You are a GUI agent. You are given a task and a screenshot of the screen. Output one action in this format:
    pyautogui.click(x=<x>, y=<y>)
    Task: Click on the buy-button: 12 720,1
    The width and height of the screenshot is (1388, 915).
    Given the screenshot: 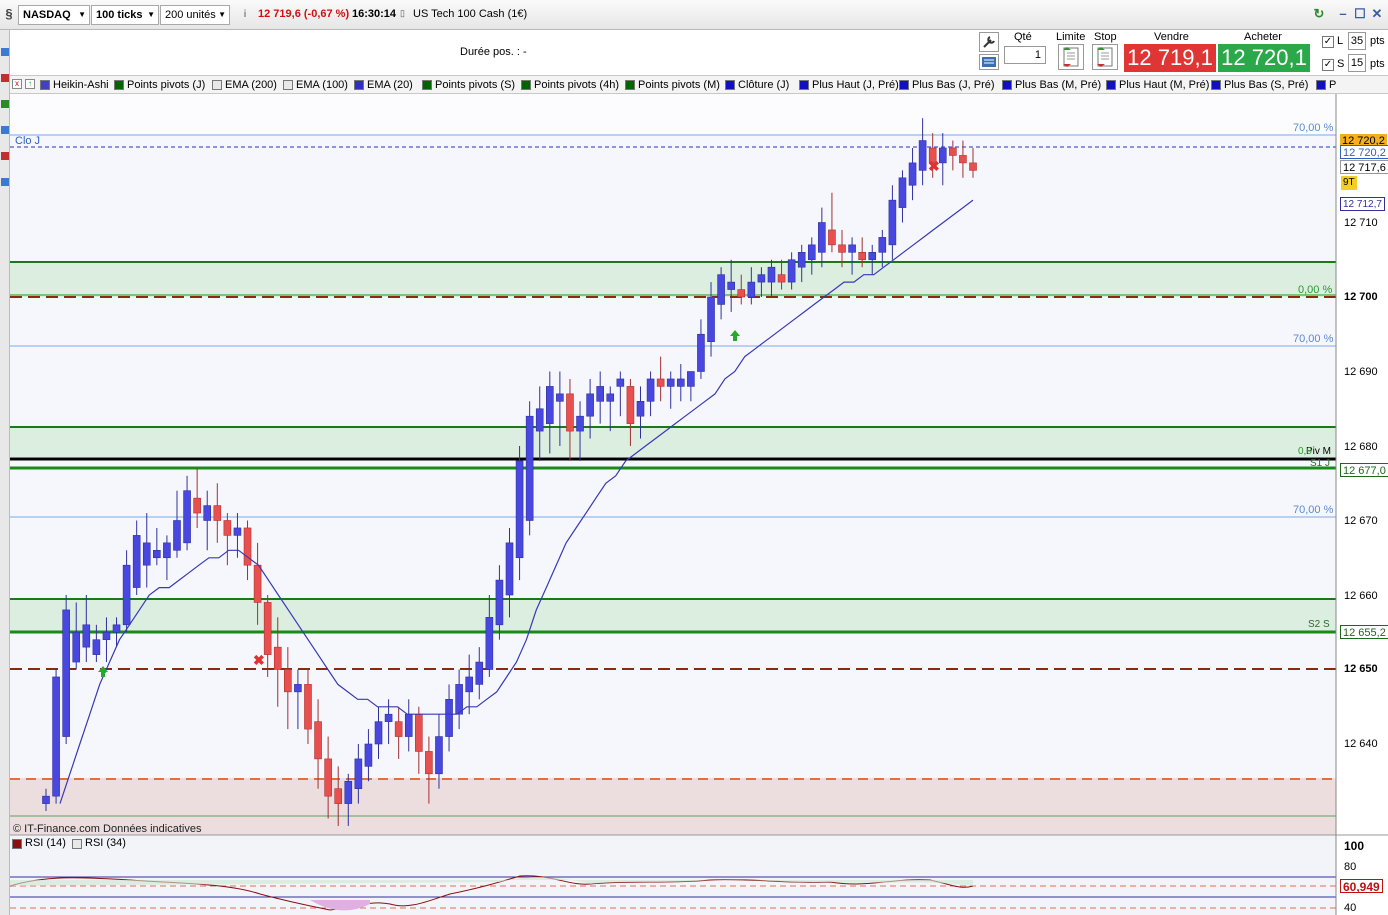 What is the action you would take?
    pyautogui.click(x=1264, y=58)
    